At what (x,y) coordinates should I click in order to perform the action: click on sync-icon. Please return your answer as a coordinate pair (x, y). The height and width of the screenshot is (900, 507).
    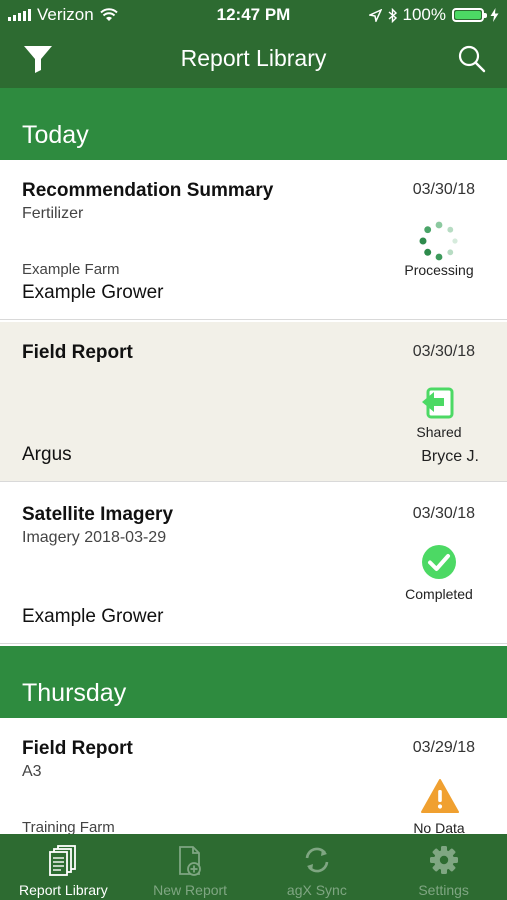
    Looking at the image, I should click on (317, 860).